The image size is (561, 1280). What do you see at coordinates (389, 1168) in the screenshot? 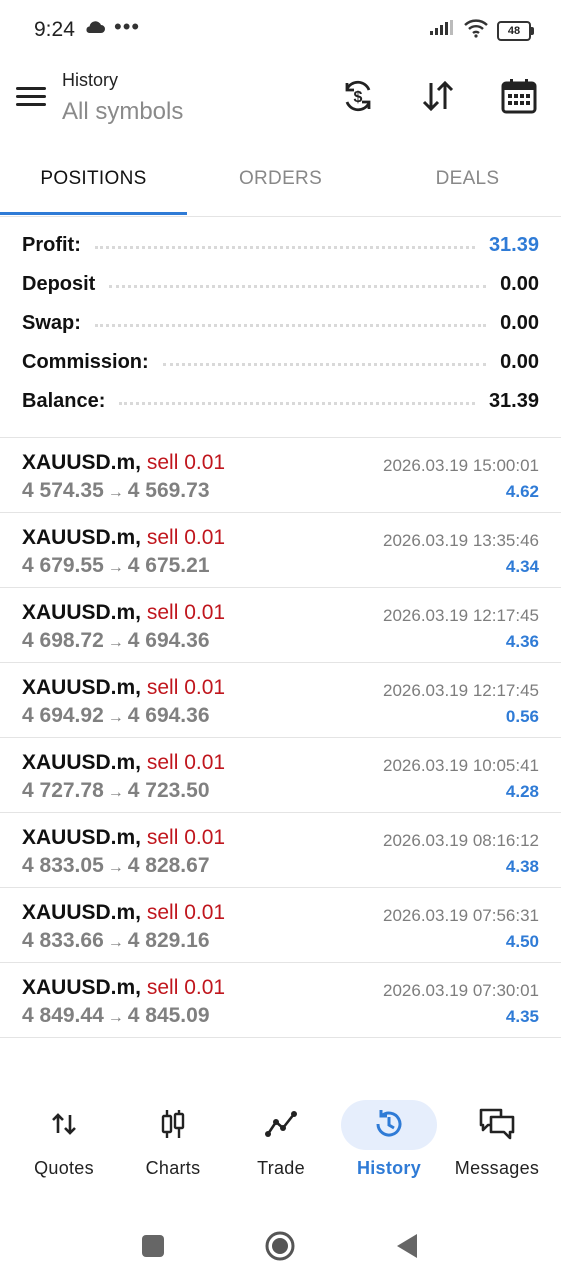
I see `nav-history-label: History` at bounding box center [389, 1168].